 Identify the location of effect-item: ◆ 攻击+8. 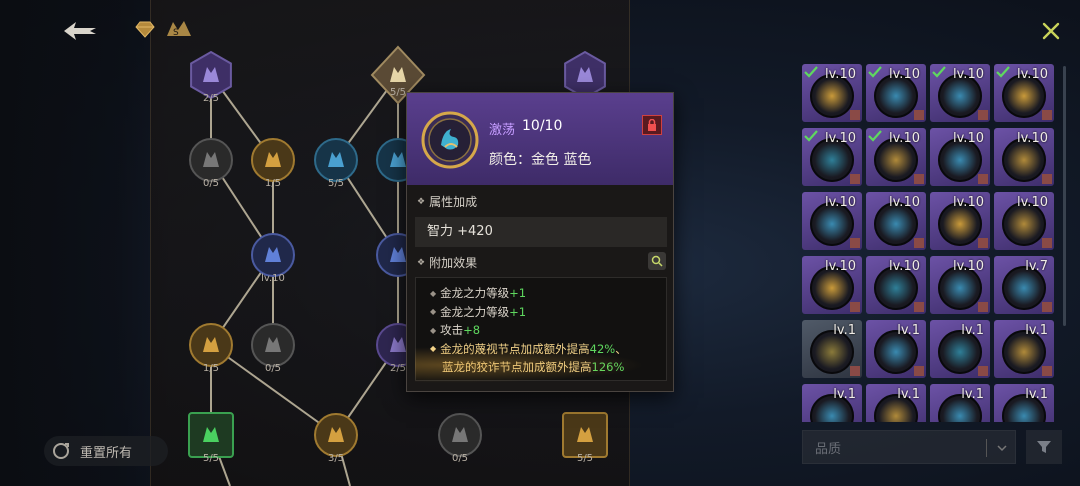
(455, 330).